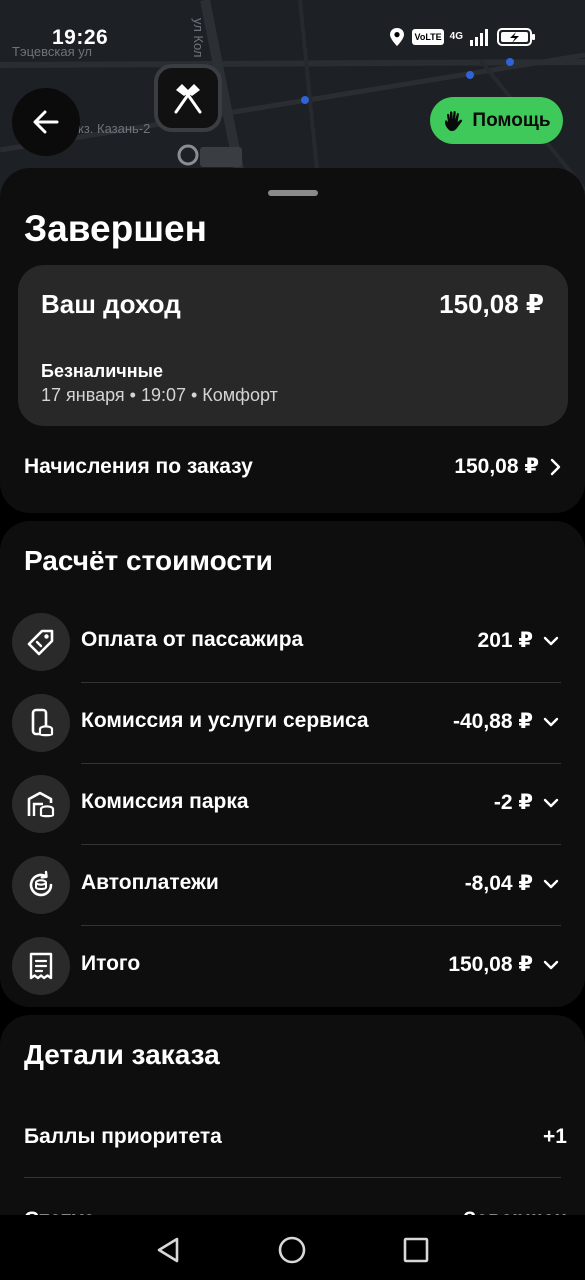  What do you see at coordinates (454, 120) in the screenshot?
I see `waving-hand-icon` at bounding box center [454, 120].